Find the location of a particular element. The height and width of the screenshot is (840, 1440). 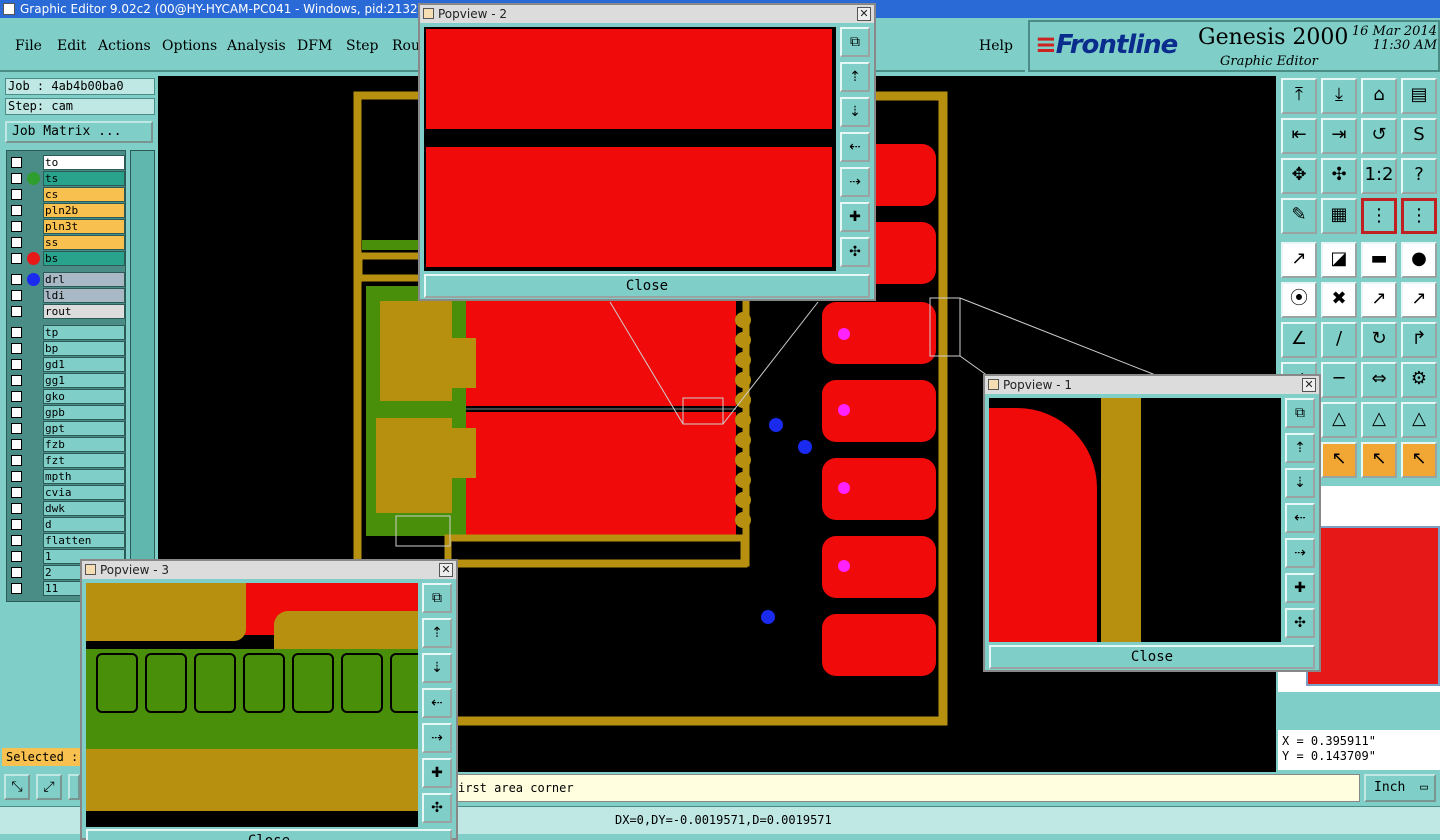

connect-icon: ↖ is located at coordinates (1419, 460).